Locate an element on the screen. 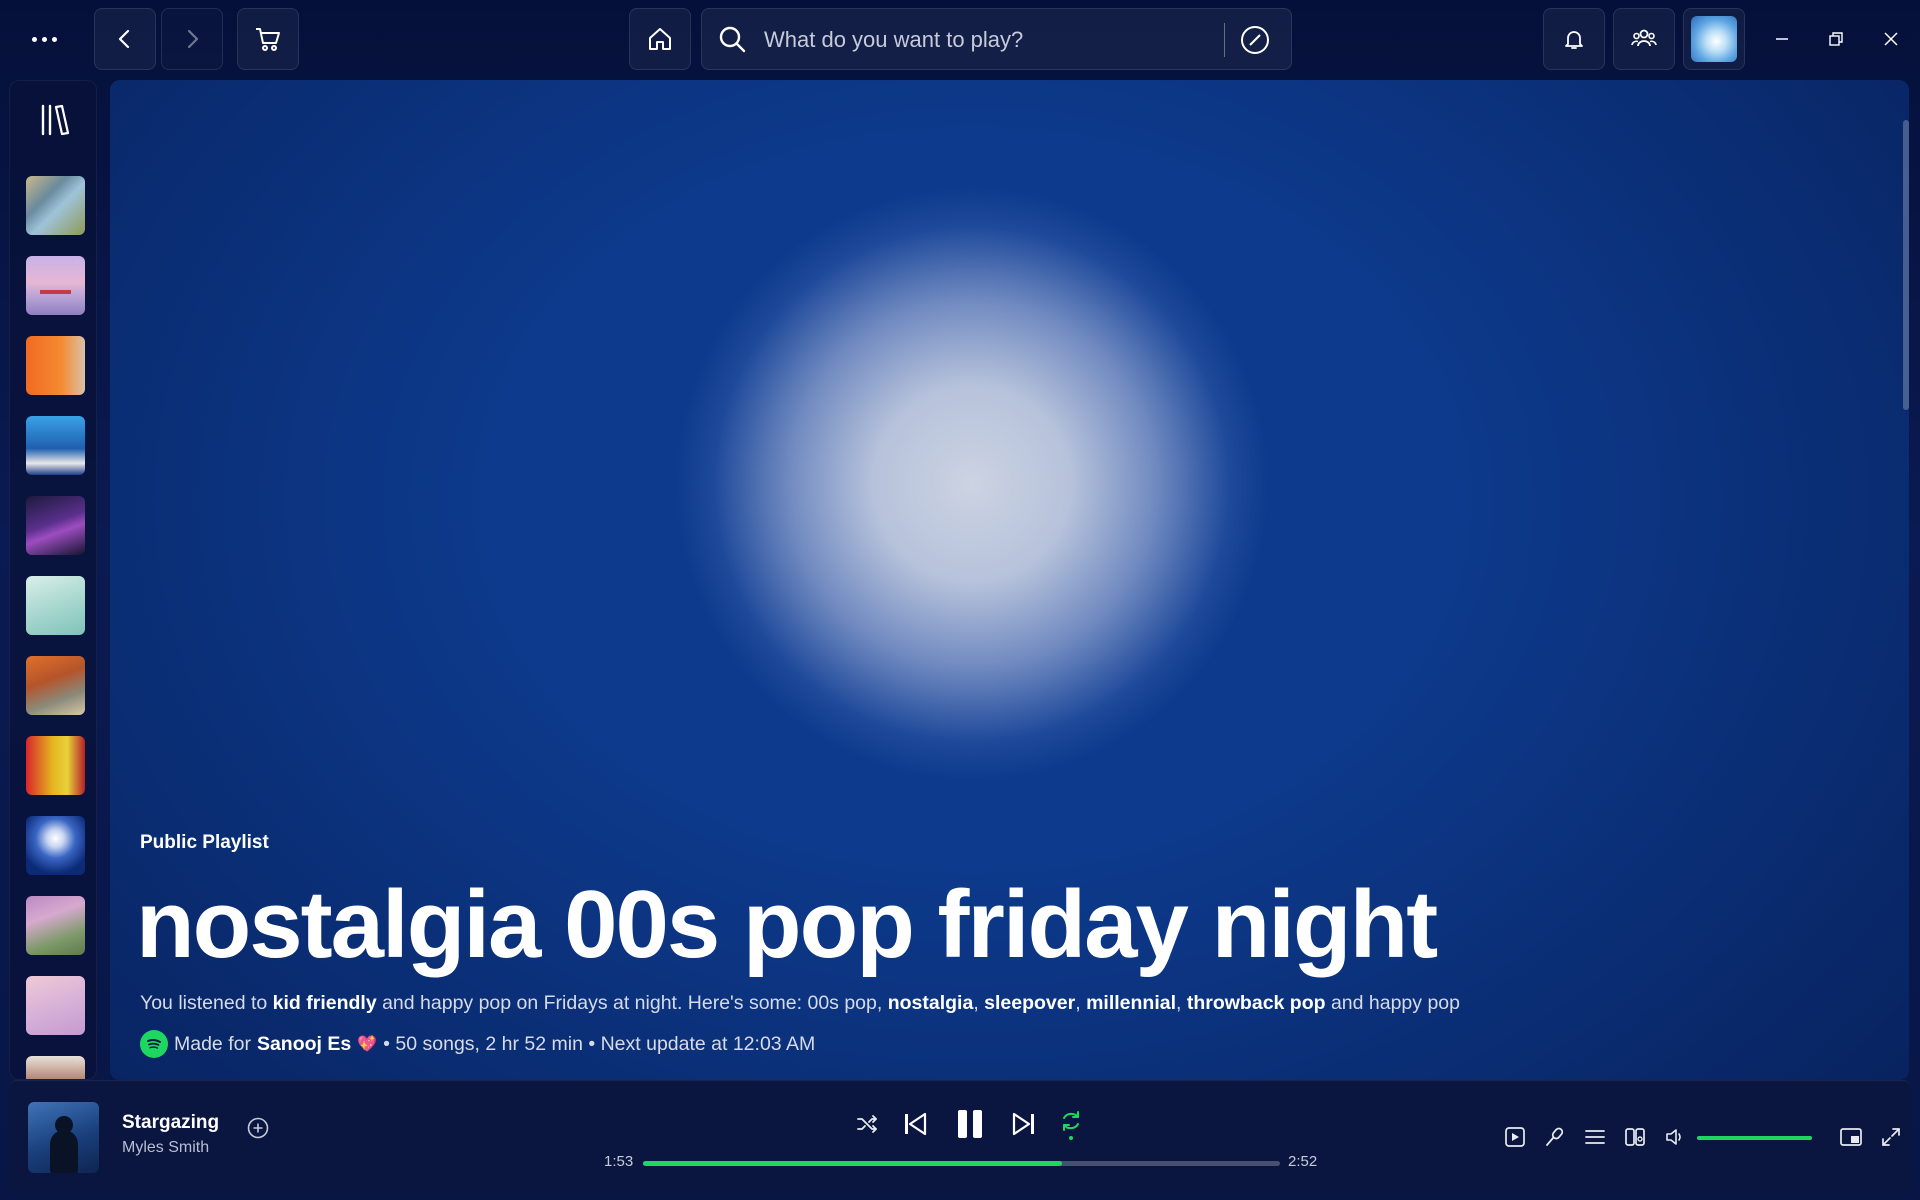  repeat-active-dot is located at coordinates (1071, 1137).